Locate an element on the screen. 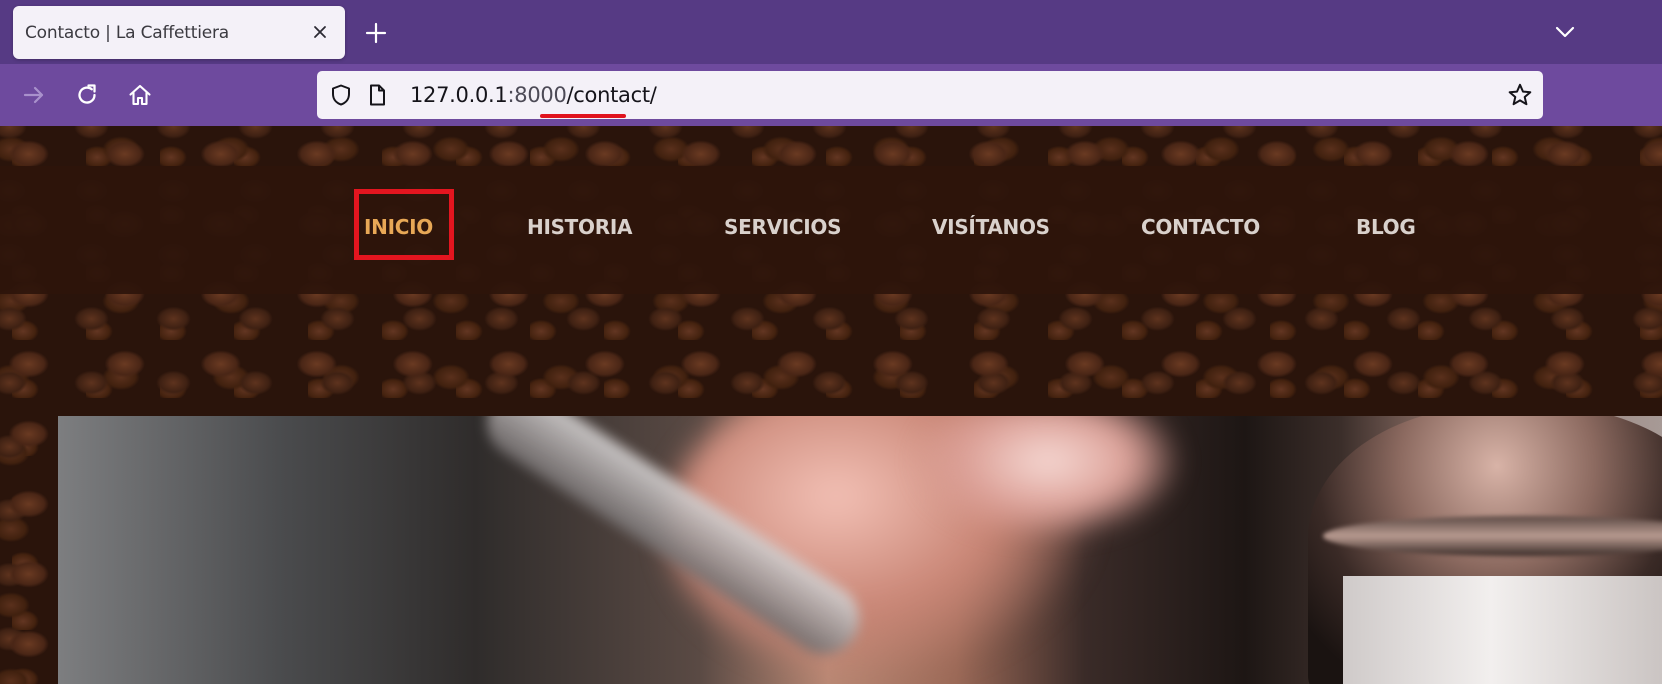 This screenshot has height=684, width=1662. url-path: /contact/ is located at coordinates (611, 95).